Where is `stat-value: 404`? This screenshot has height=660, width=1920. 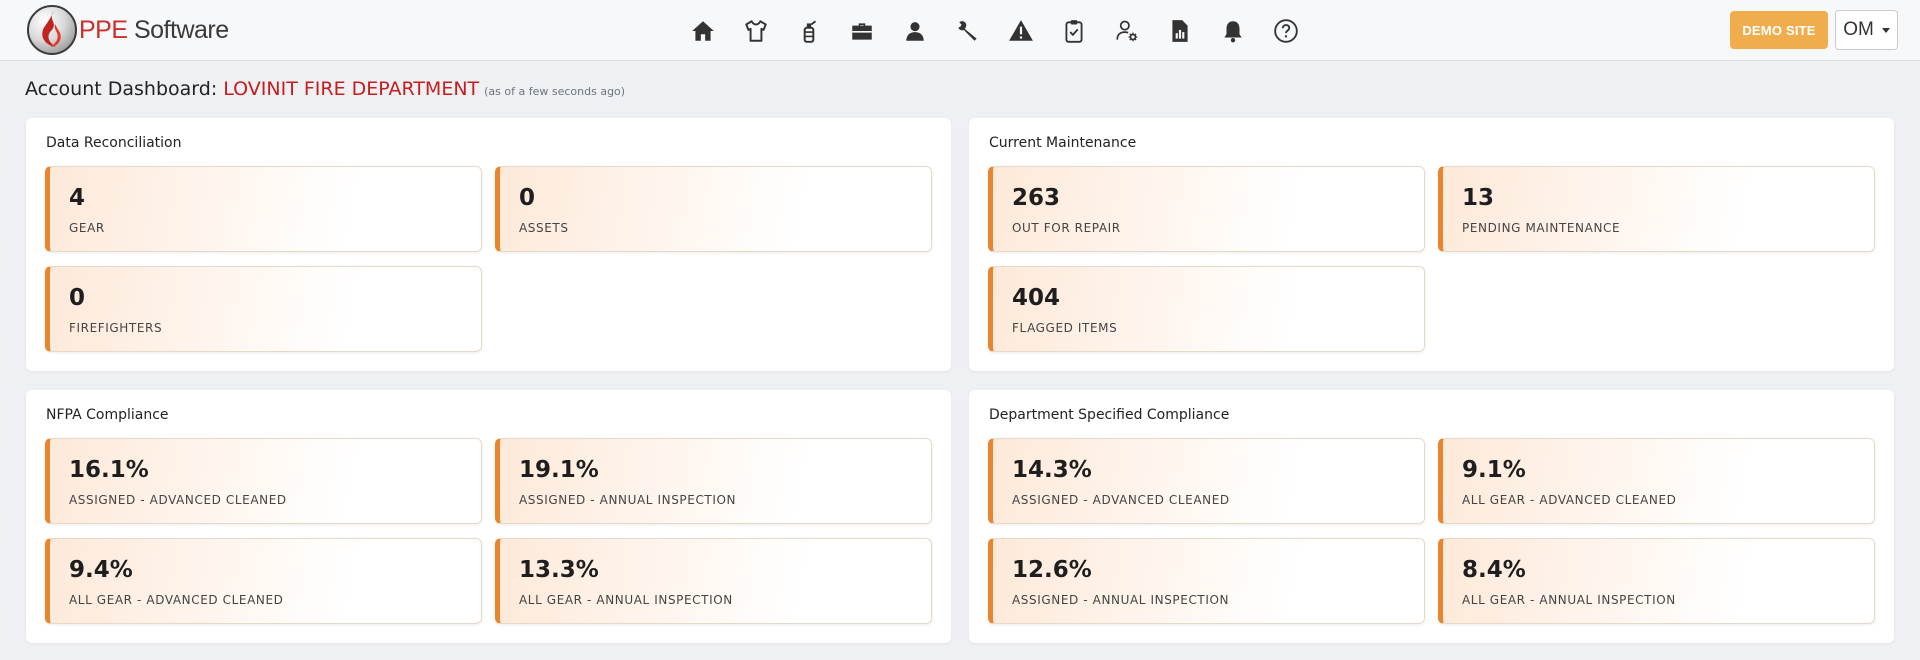 stat-value: 404 is located at coordinates (1036, 298).